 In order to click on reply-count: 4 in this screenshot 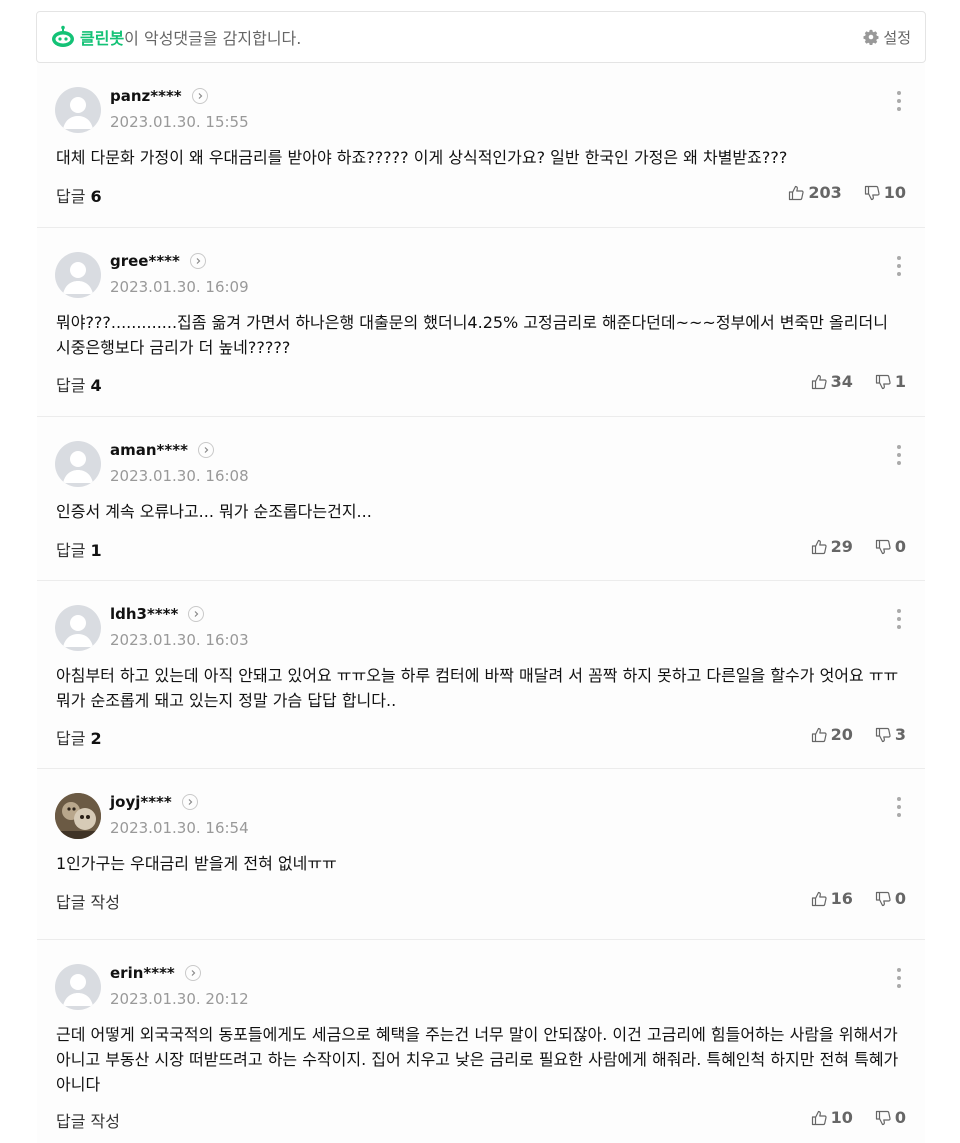, I will do `click(96, 385)`.